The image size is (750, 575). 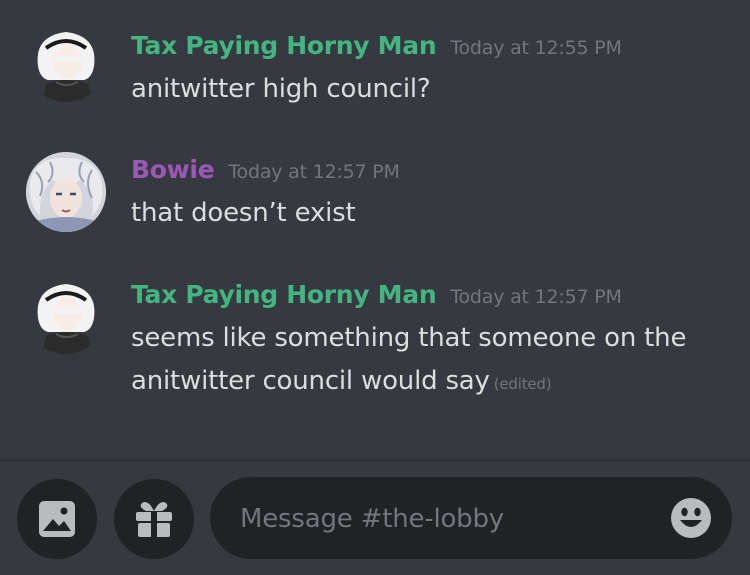 I want to click on edited-label: (edited), so click(x=522, y=384).